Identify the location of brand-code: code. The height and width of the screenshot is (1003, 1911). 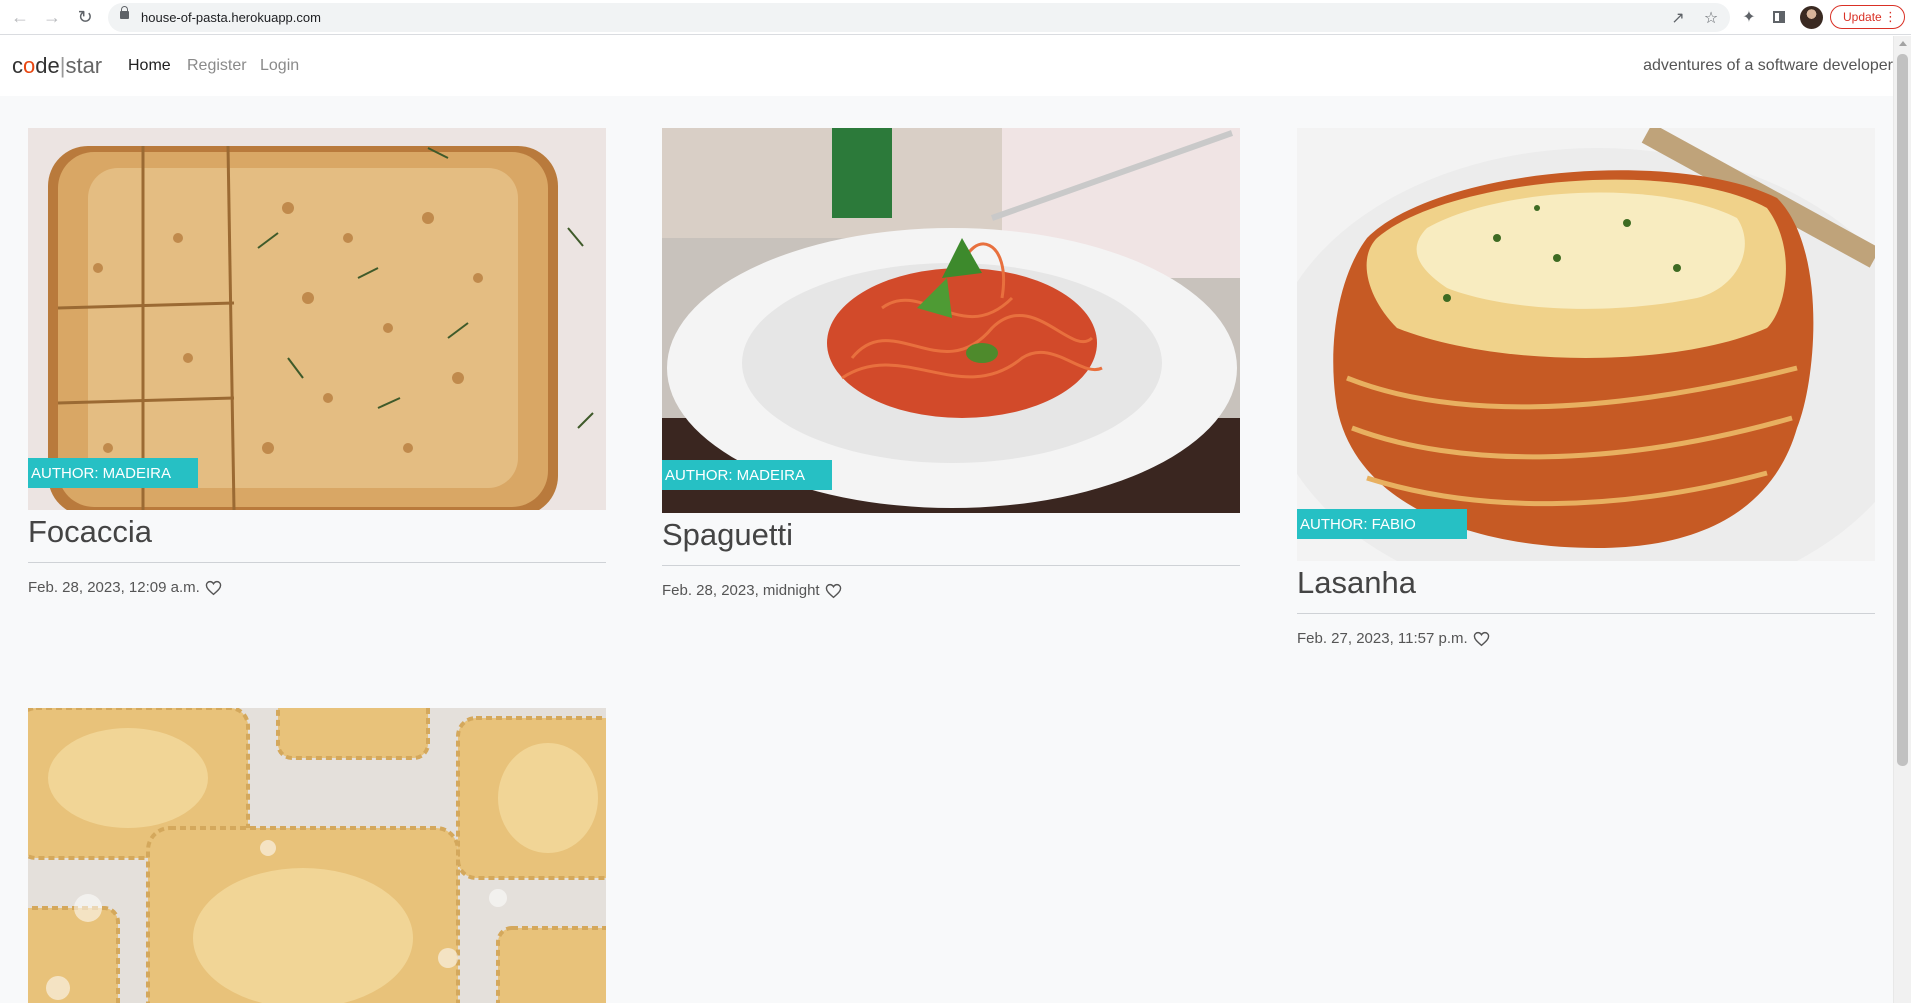
(36, 65).